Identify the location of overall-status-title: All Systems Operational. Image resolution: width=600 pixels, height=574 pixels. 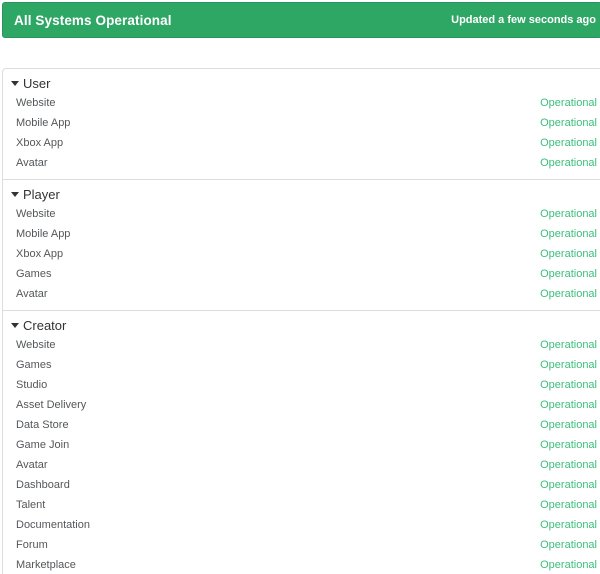
(93, 20).